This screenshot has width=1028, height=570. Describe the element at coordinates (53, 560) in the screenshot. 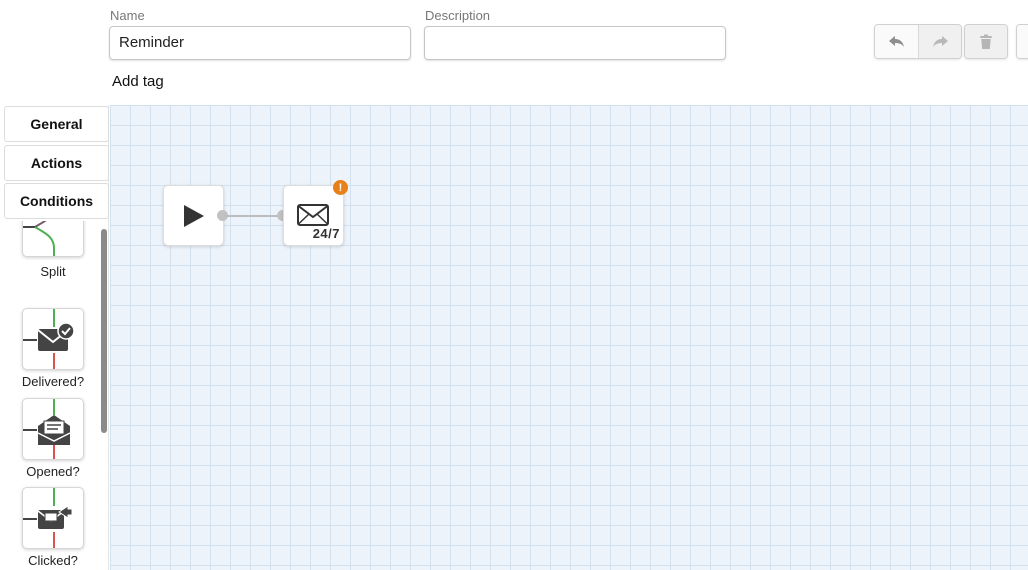

I see `palette-label-clicked: Clicked?` at that location.